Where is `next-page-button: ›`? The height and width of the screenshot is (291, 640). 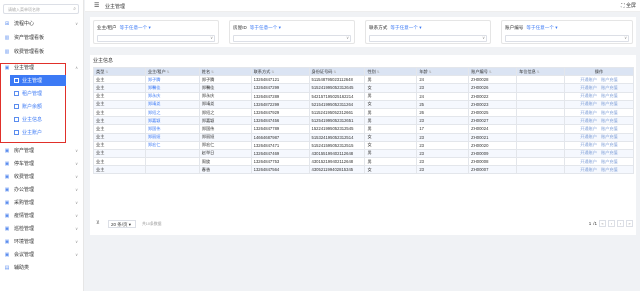
next-page-button: › is located at coordinates (620, 223).